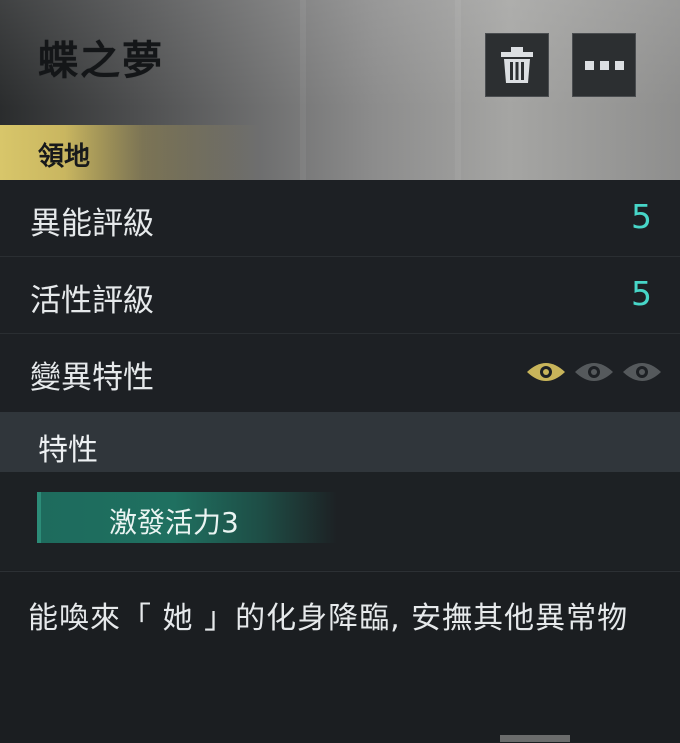 The width and height of the screenshot is (680, 743). I want to click on item-description: 能喚來「 她 」的化身降臨, 安撫其他異常物, so click(328, 618).